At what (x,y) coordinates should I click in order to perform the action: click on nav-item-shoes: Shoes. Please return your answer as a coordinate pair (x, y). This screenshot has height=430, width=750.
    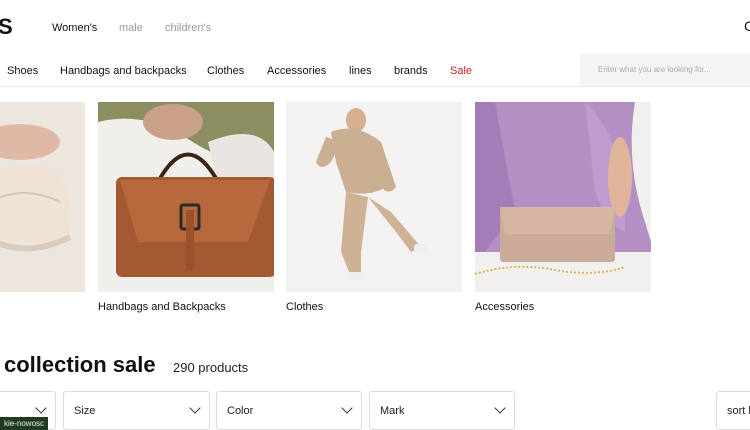
    Looking at the image, I should click on (22, 71).